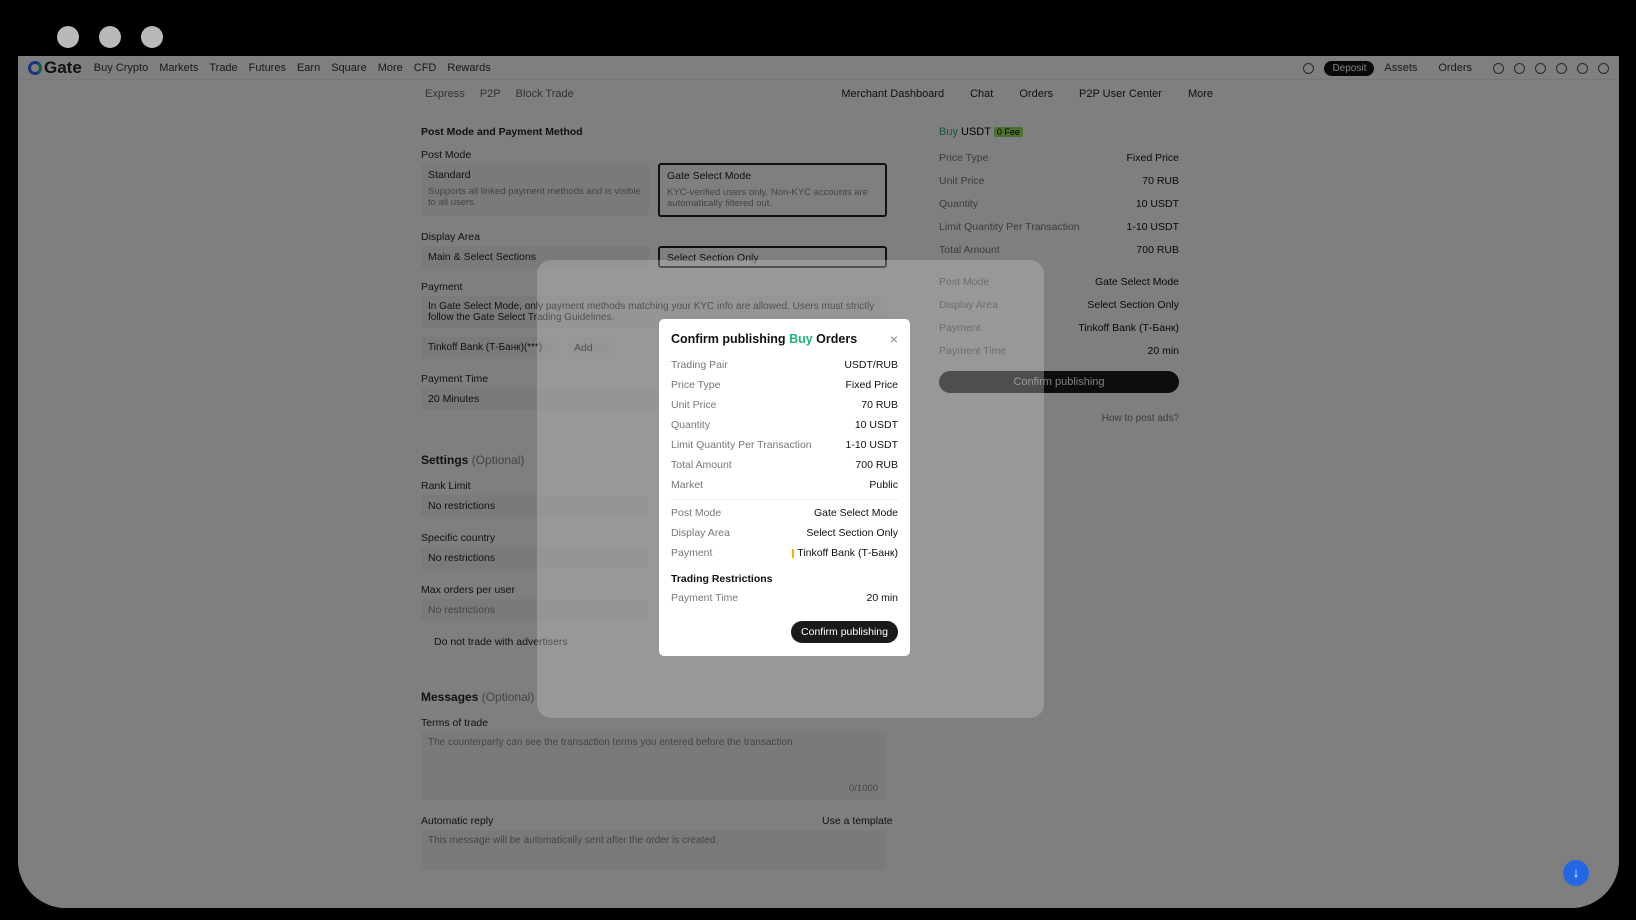 The width and height of the screenshot is (1636, 920). Describe the element at coordinates (871, 365) in the screenshot. I see `modal-value: USDT/RUB` at that location.